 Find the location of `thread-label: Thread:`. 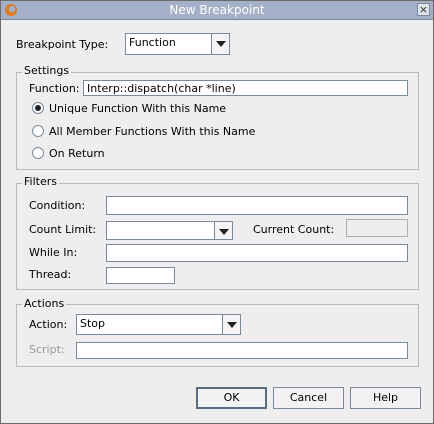

thread-label: Thread: is located at coordinates (50, 274).